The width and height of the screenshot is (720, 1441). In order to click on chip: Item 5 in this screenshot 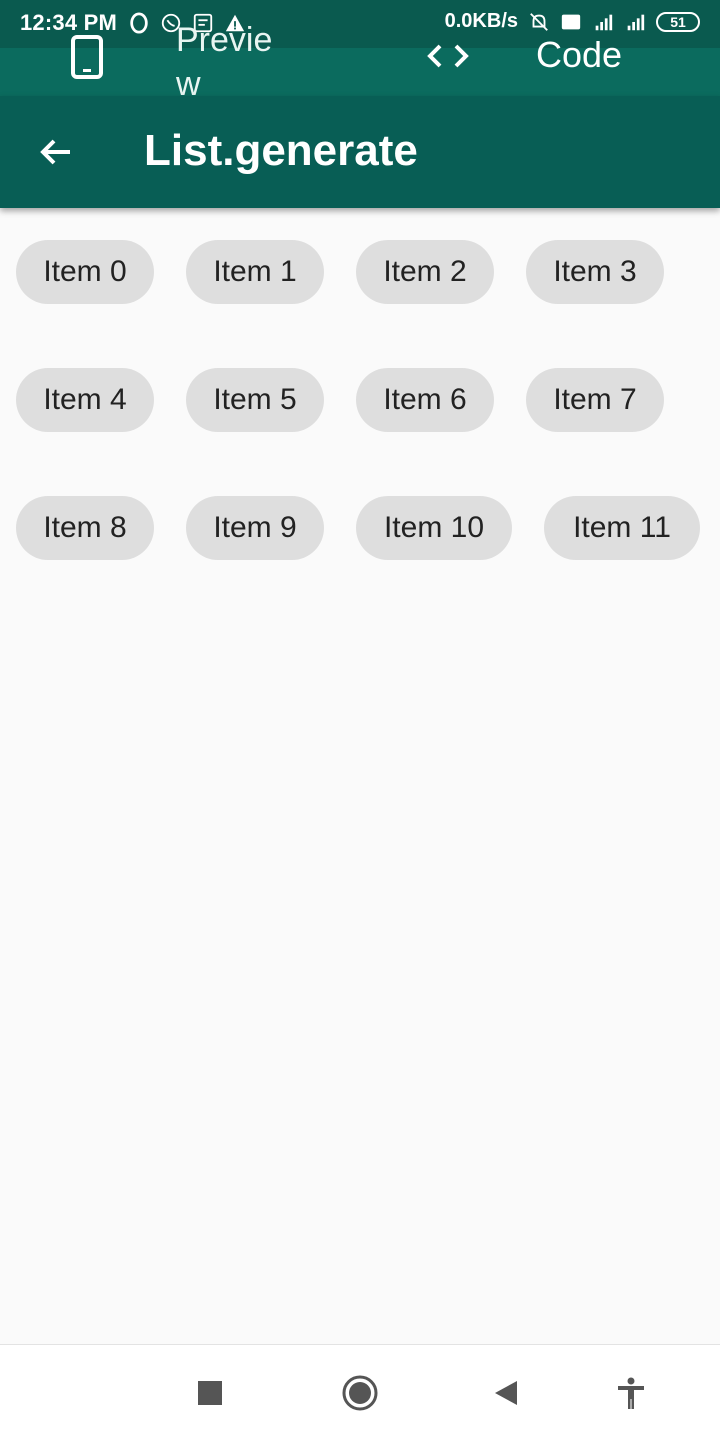, I will do `click(255, 400)`.